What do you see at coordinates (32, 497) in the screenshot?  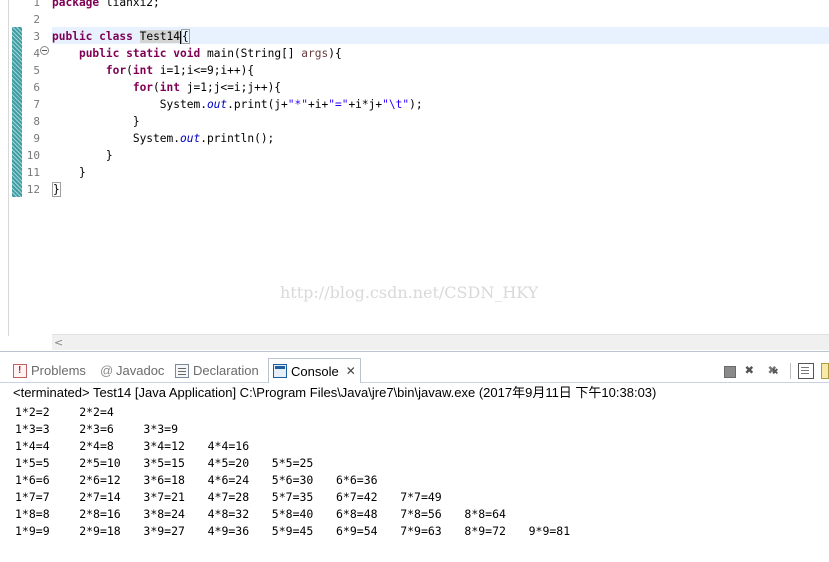 I see `console-output-cell: 1*7=7` at bounding box center [32, 497].